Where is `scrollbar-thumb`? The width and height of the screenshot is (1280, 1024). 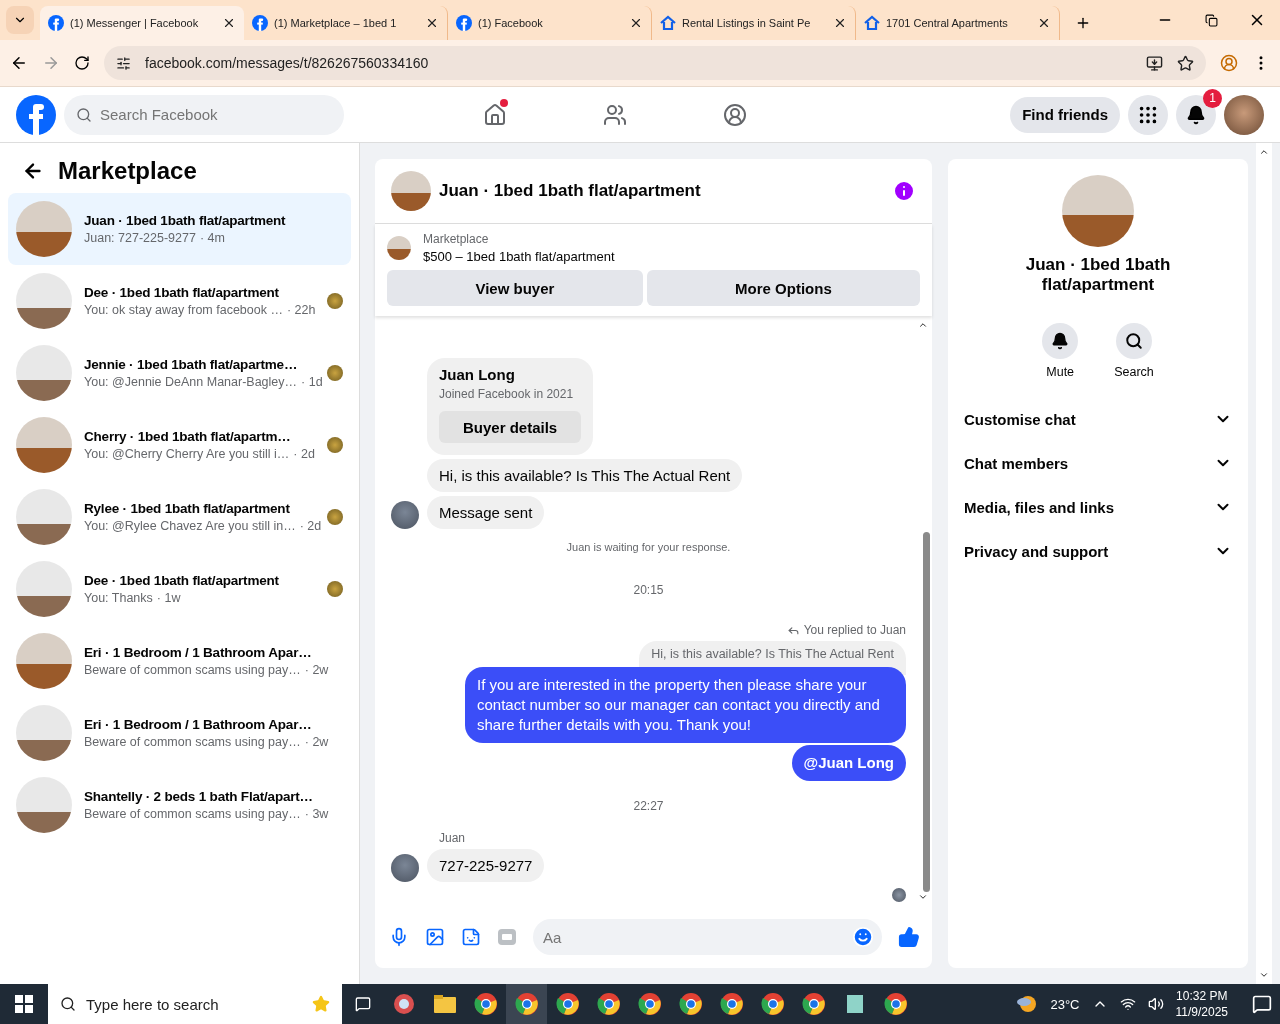 scrollbar-thumb is located at coordinates (926, 712).